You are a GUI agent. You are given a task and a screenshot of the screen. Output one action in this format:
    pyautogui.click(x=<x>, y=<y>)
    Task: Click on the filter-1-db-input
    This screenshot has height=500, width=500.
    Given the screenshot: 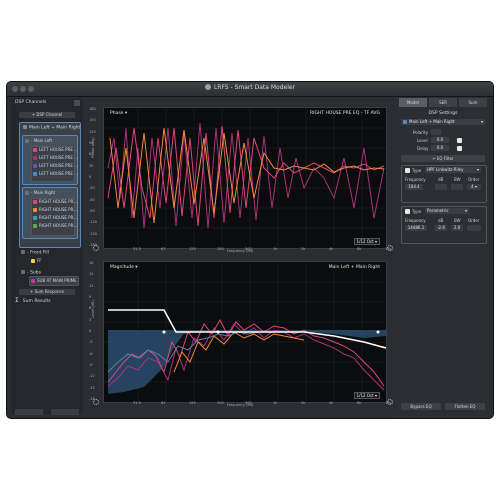 What is the action you would take?
    pyautogui.click(x=441, y=187)
    